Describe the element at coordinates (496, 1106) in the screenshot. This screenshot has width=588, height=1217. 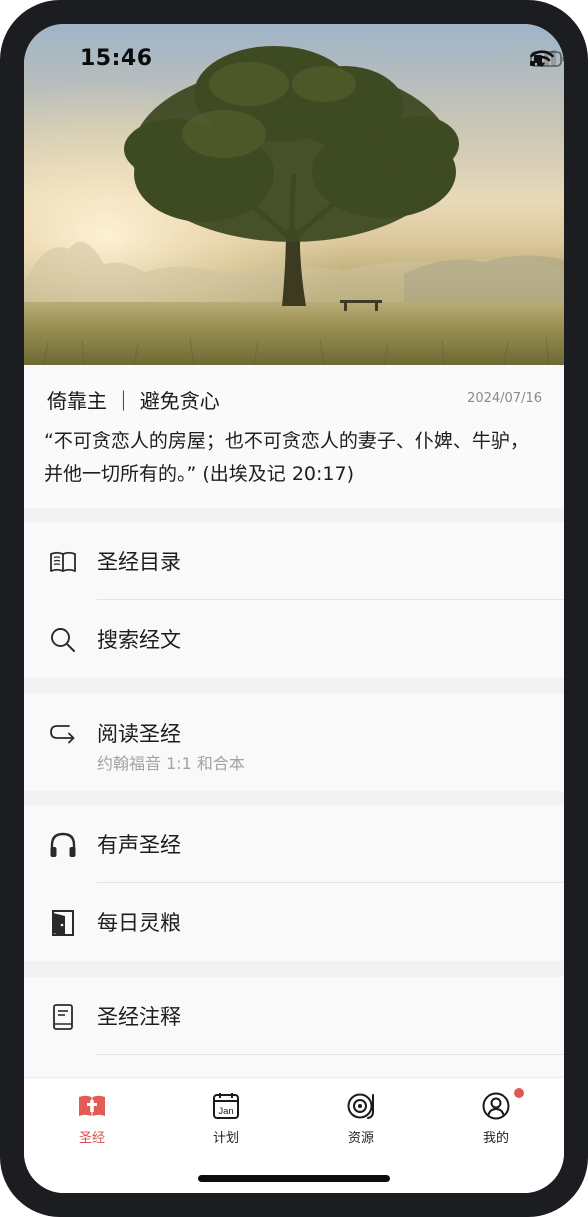
I see `profile-icon` at that location.